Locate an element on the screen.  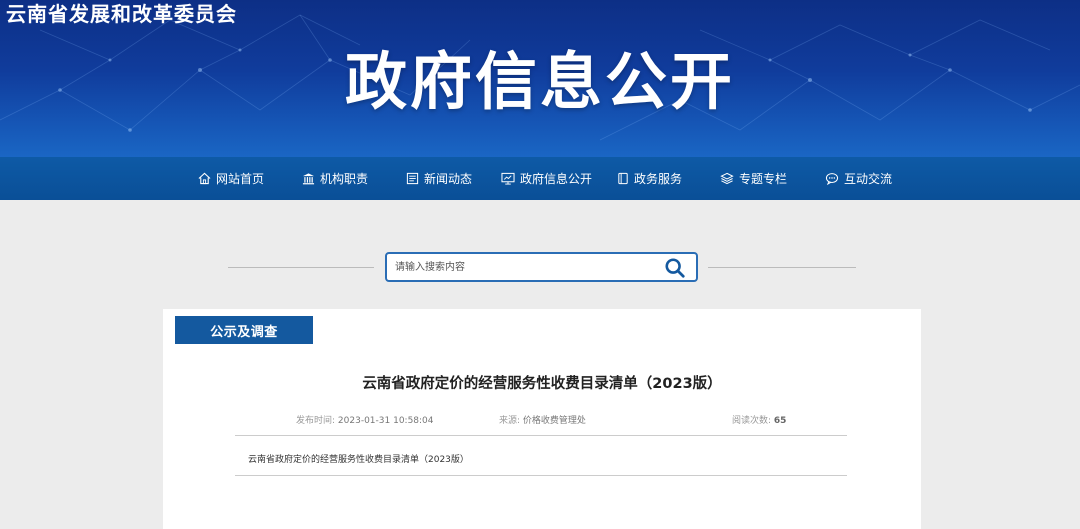
search-box is located at coordinates (541, 267).